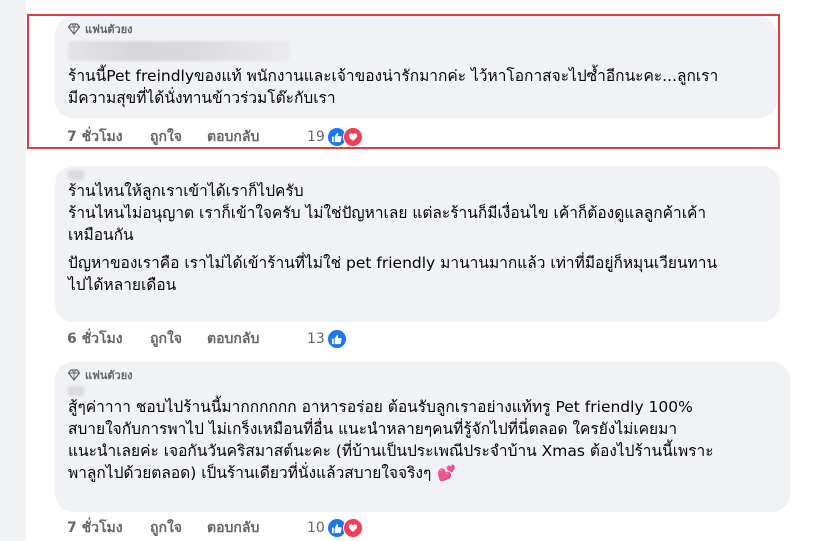  Describe the element at coordinates (106, 339) in the screenshot. I see `timestamp-link: 6 ชั่วโมง` at that location.